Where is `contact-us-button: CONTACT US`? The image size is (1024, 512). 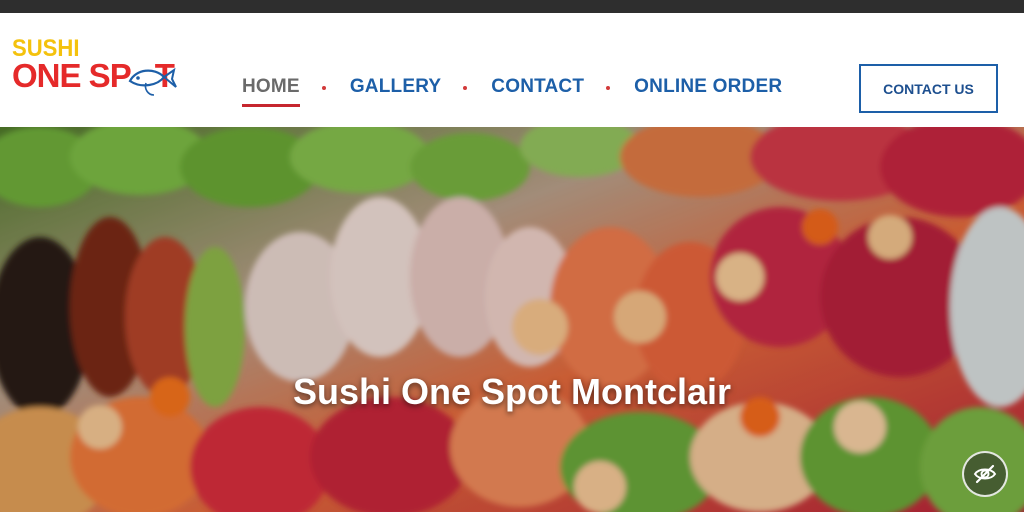 contact-us-button: CONTACT US is located at coordinates (928, 88).